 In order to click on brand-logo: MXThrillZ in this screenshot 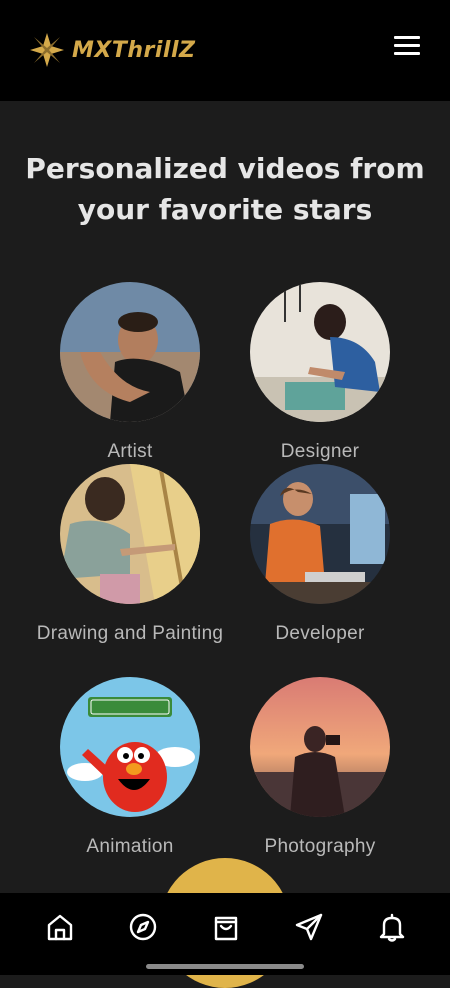, I will do `click(111, 50)`.